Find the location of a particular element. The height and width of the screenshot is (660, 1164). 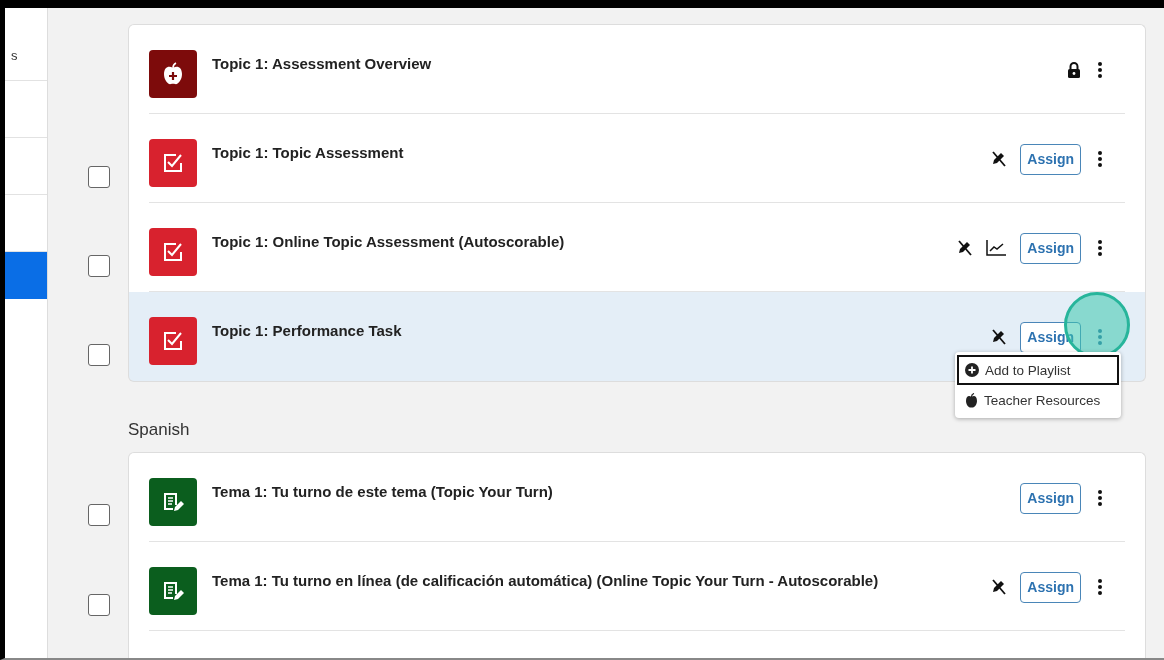

section-heading: Spanish is located at coordinates (159, 430).